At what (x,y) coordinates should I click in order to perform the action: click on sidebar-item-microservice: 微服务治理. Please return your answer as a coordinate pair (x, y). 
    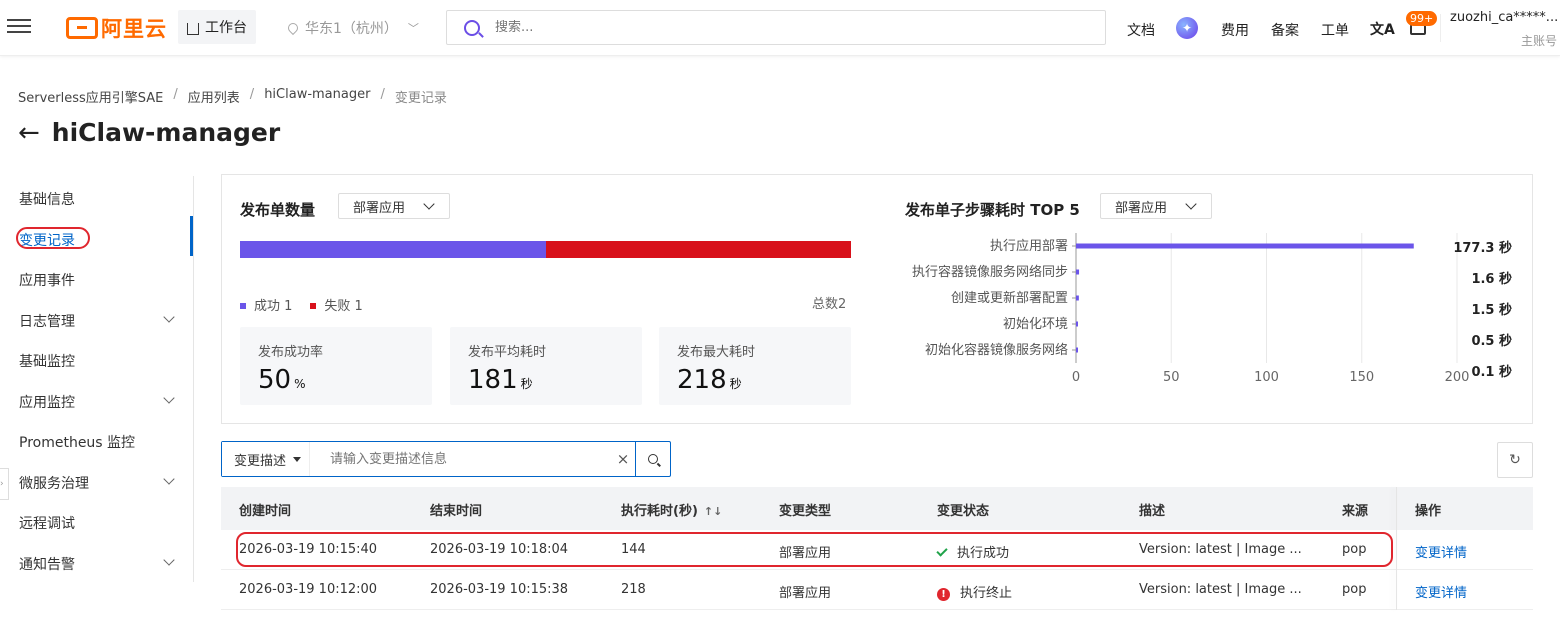
    Looking at the image, I should click on (54, 483).